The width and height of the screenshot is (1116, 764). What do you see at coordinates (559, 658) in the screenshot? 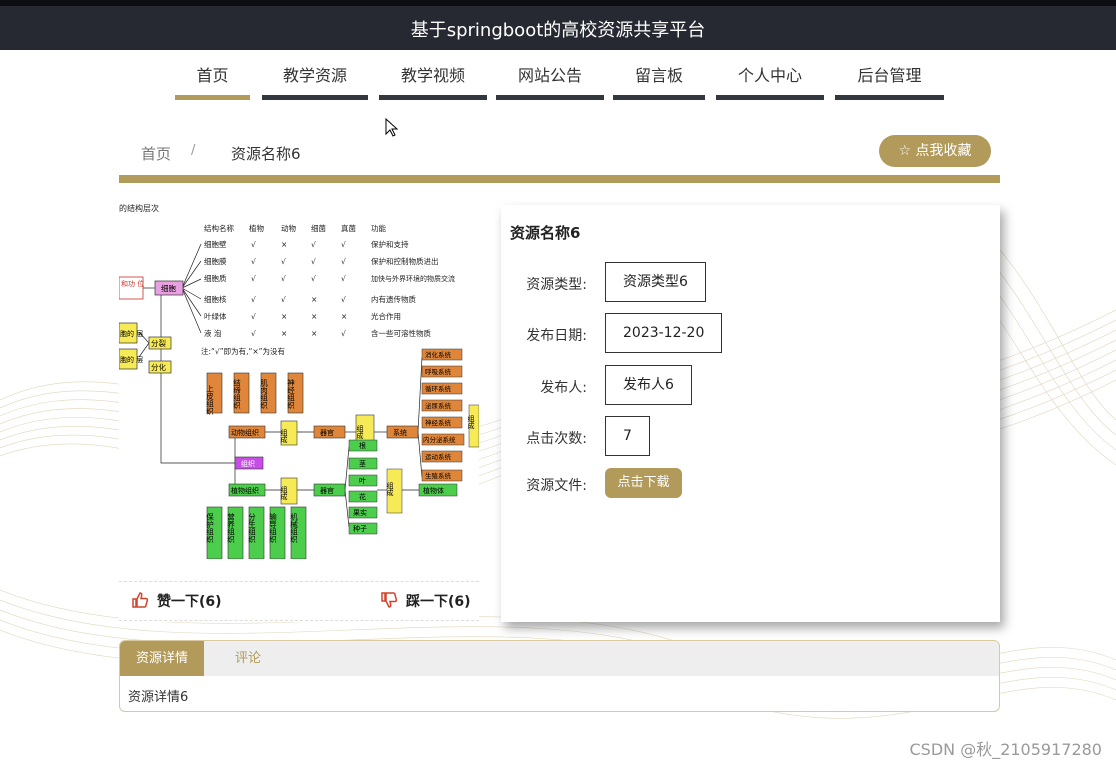
I see `tabs-header: 资源详情 评论` at bounding box center [559, 658].